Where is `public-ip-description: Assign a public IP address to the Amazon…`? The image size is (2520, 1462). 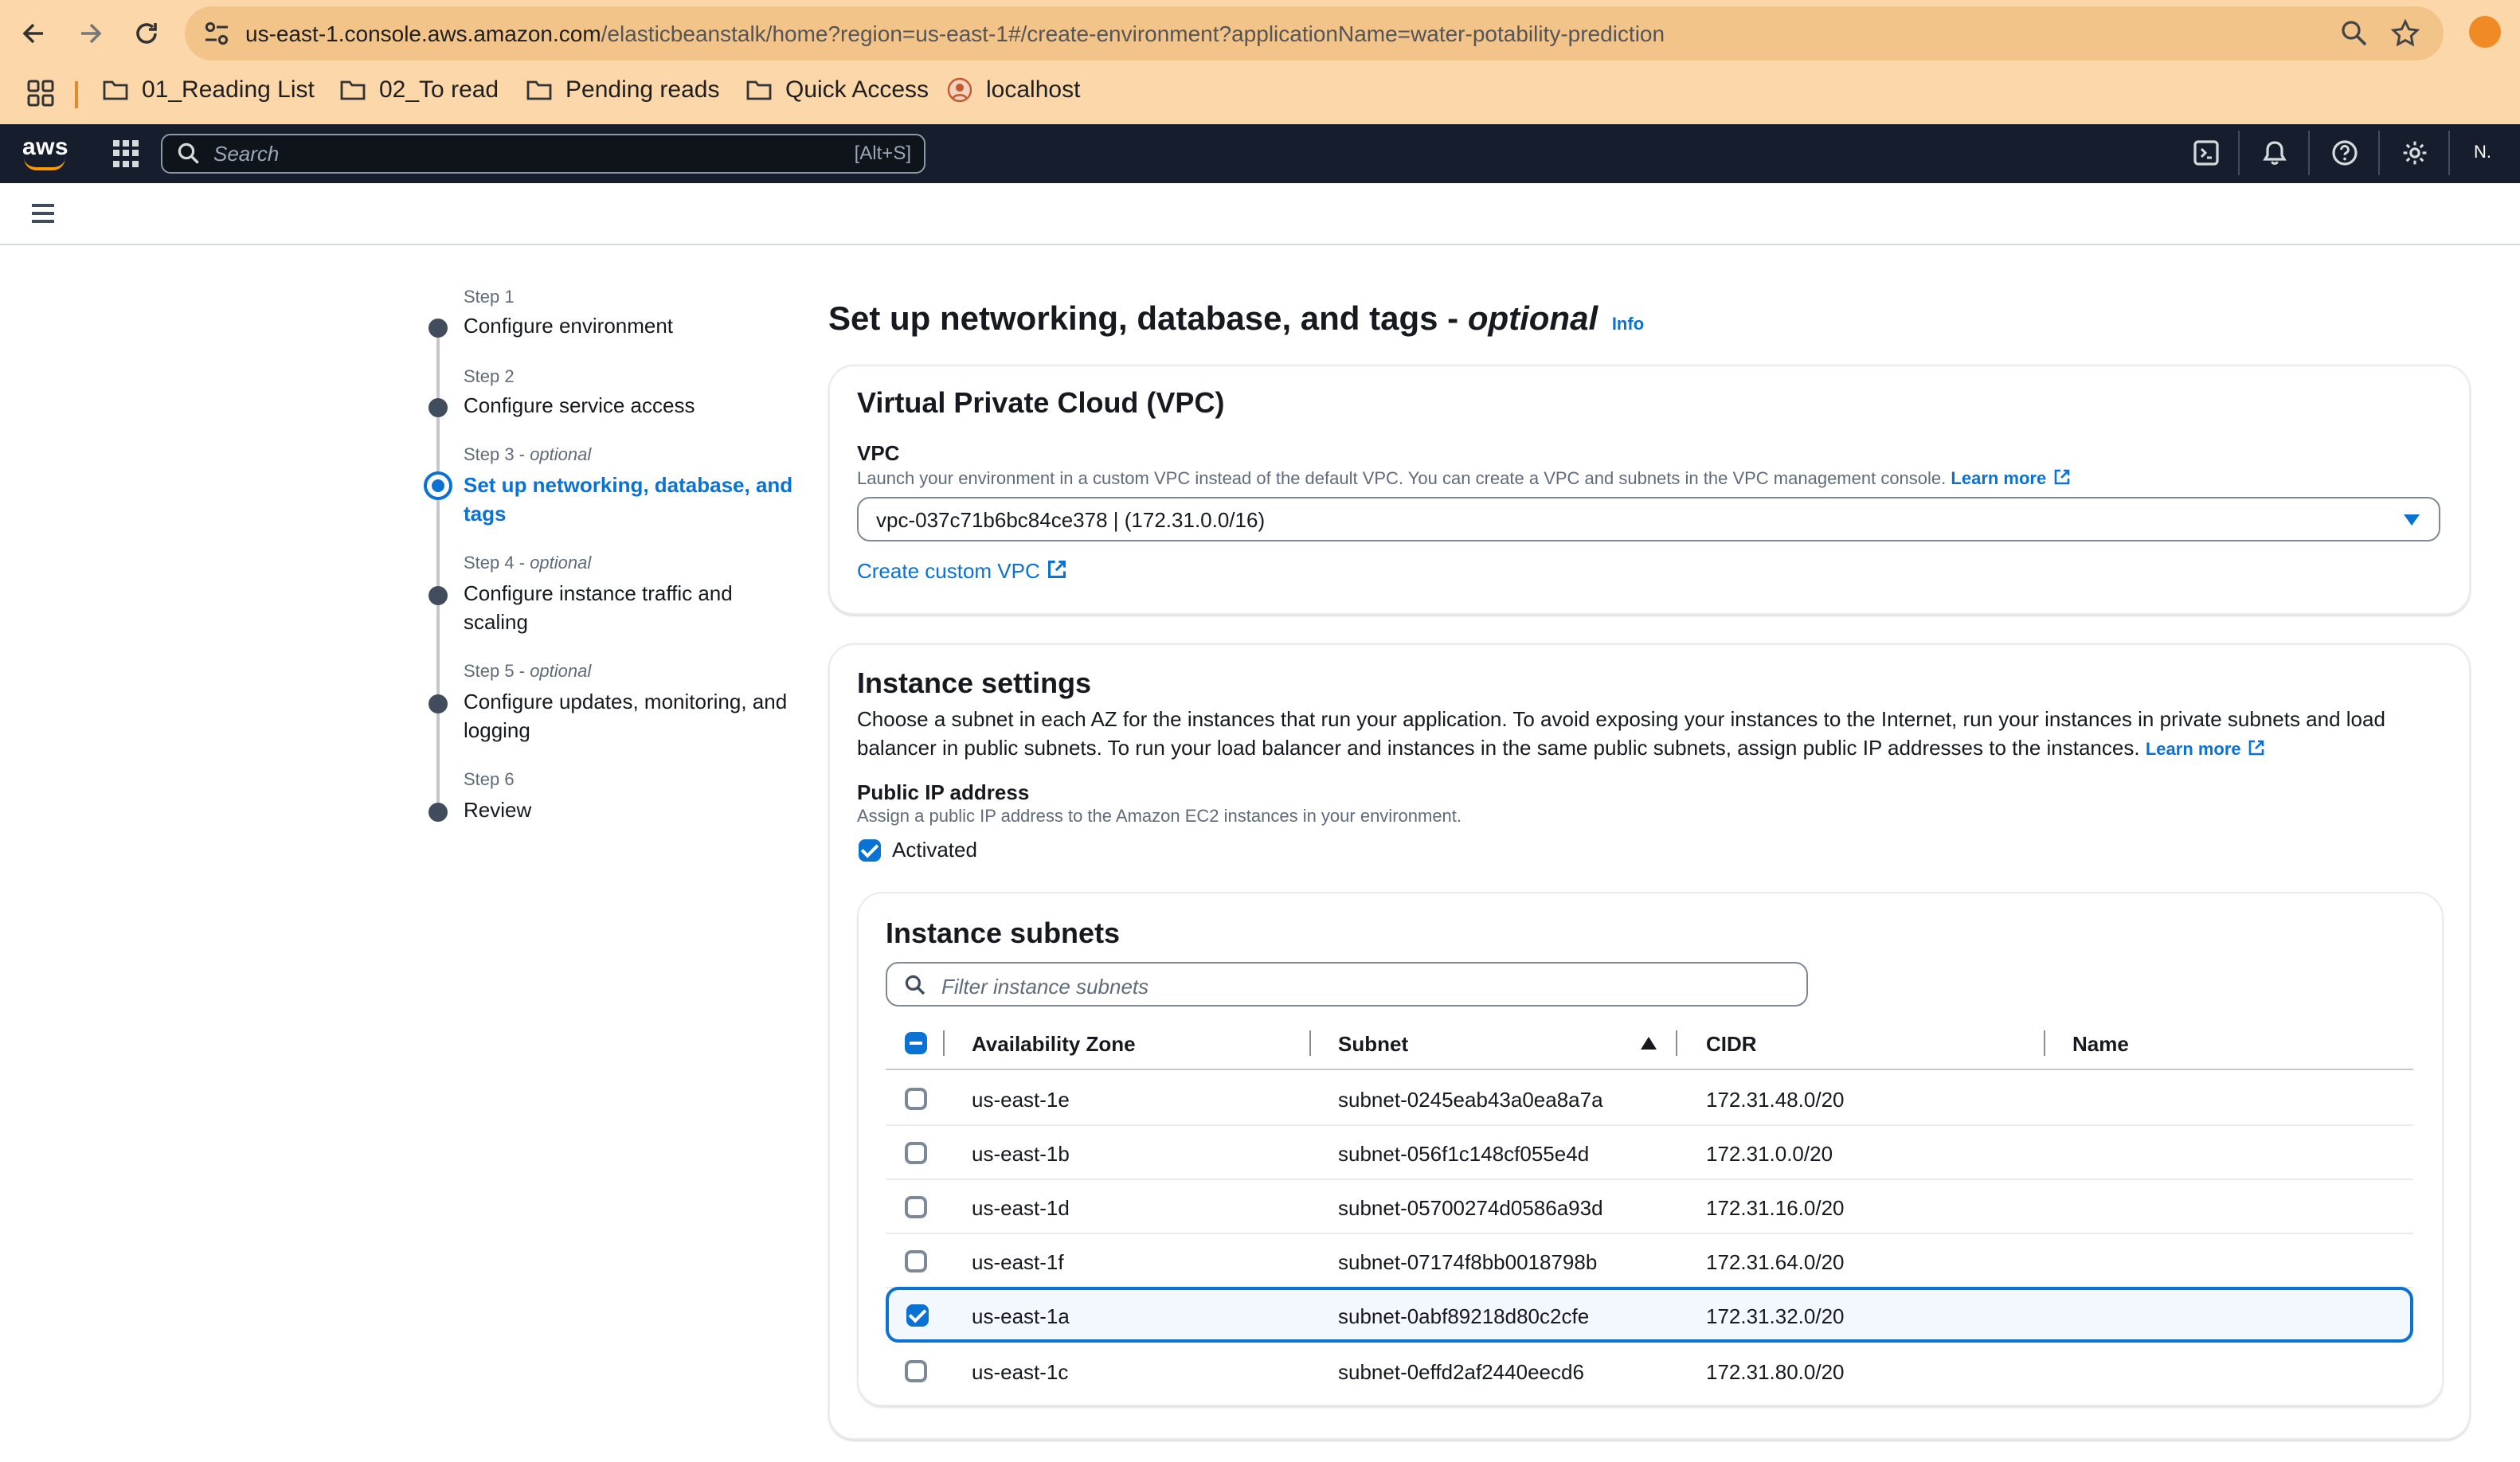
public-ip-description: Assign a public IP address to the Amazon… is located at coordinates (1159, 817).